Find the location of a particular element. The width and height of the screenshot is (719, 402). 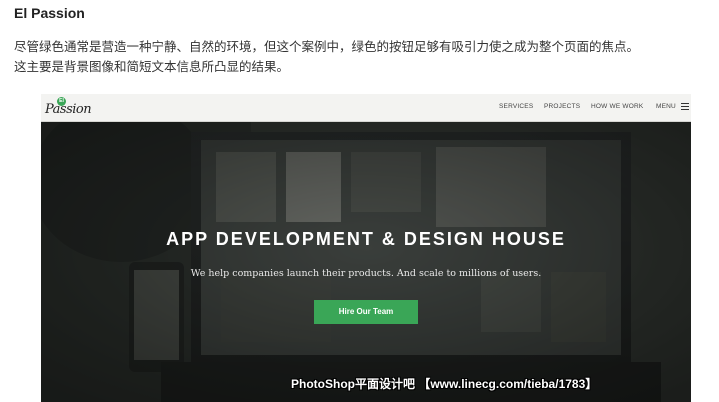

nav-projects: PROJECTS is located at coordinates (562, 106).